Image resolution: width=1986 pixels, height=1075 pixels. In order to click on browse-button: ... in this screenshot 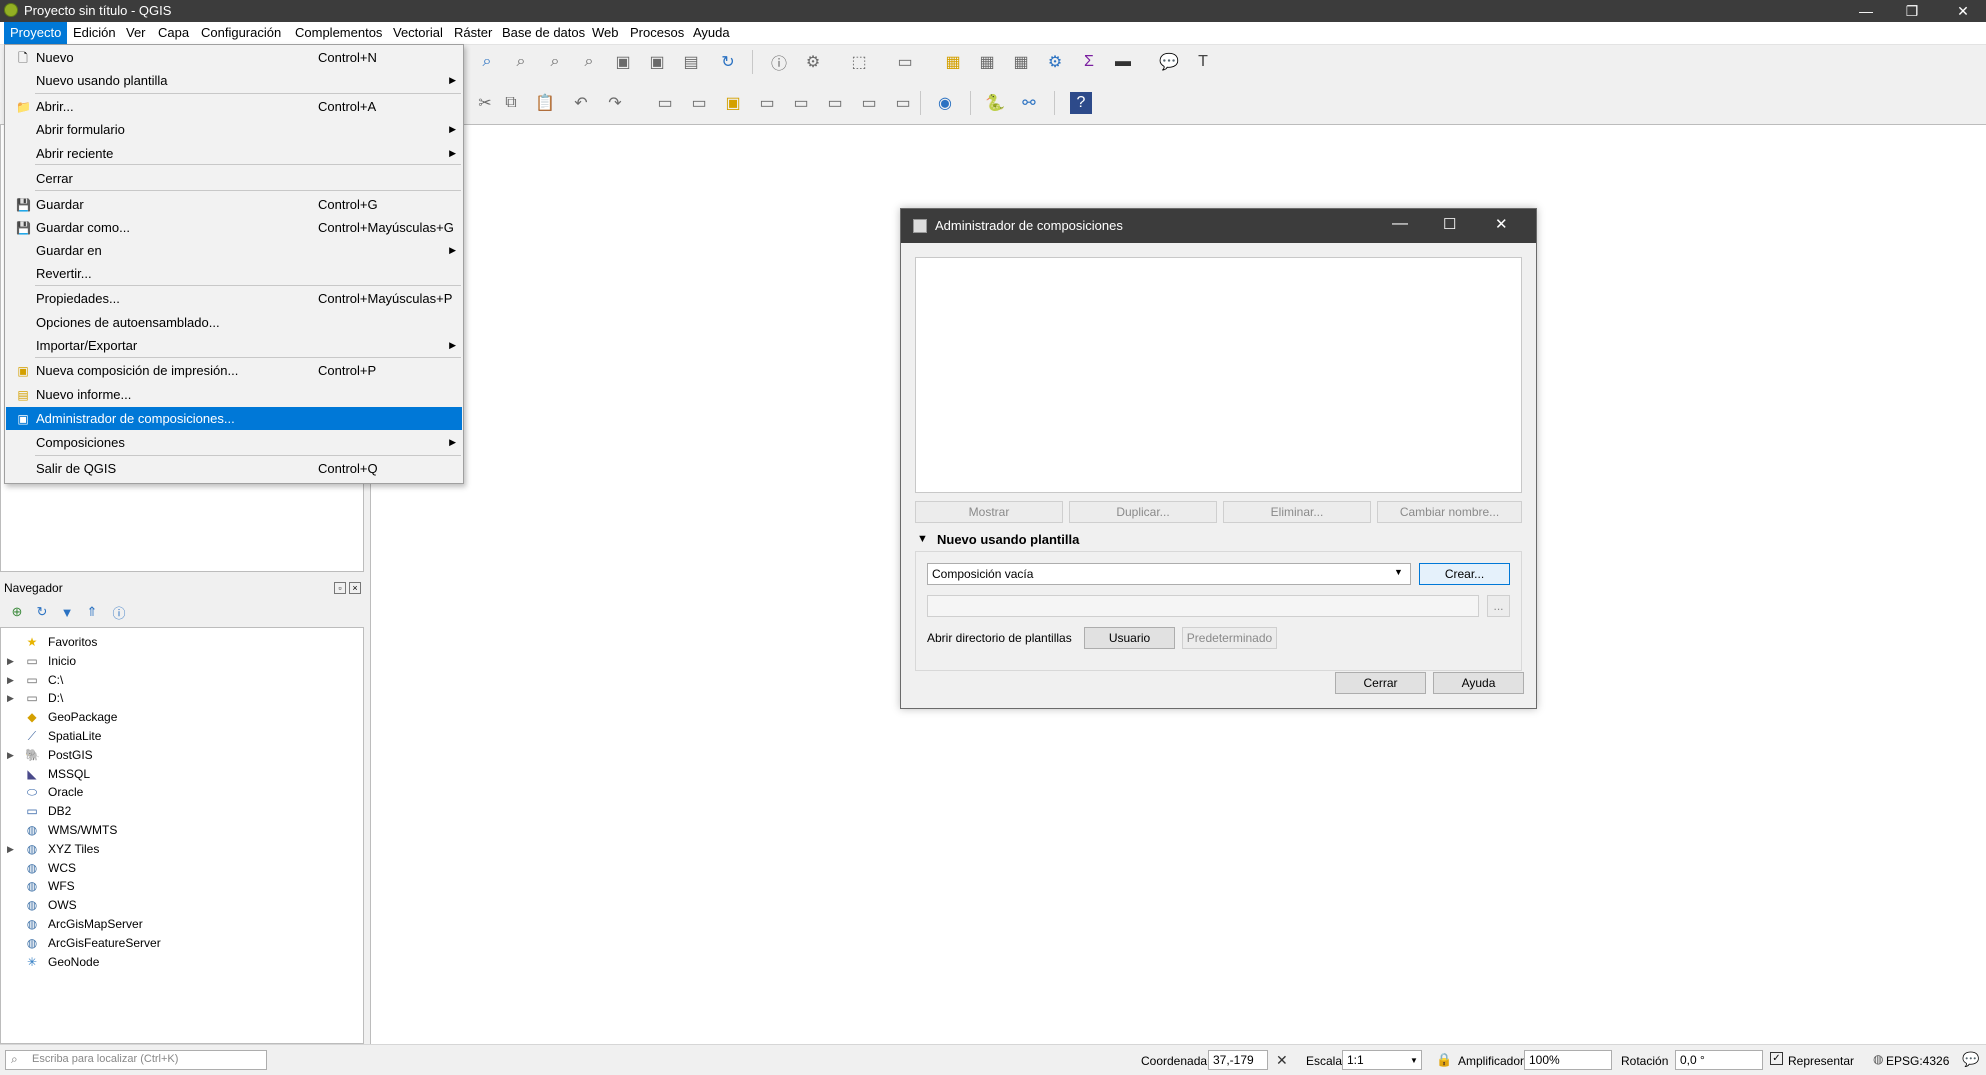, I will do `click(1498, 606)`.